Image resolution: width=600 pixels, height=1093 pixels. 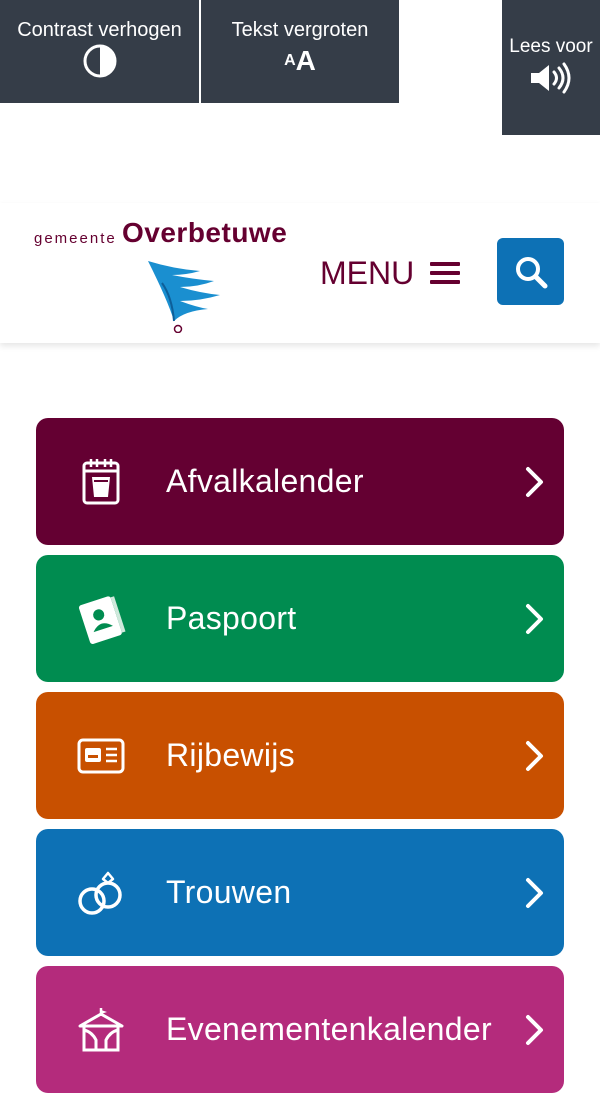 I want to click on search-button, so click(x=530, y=271).